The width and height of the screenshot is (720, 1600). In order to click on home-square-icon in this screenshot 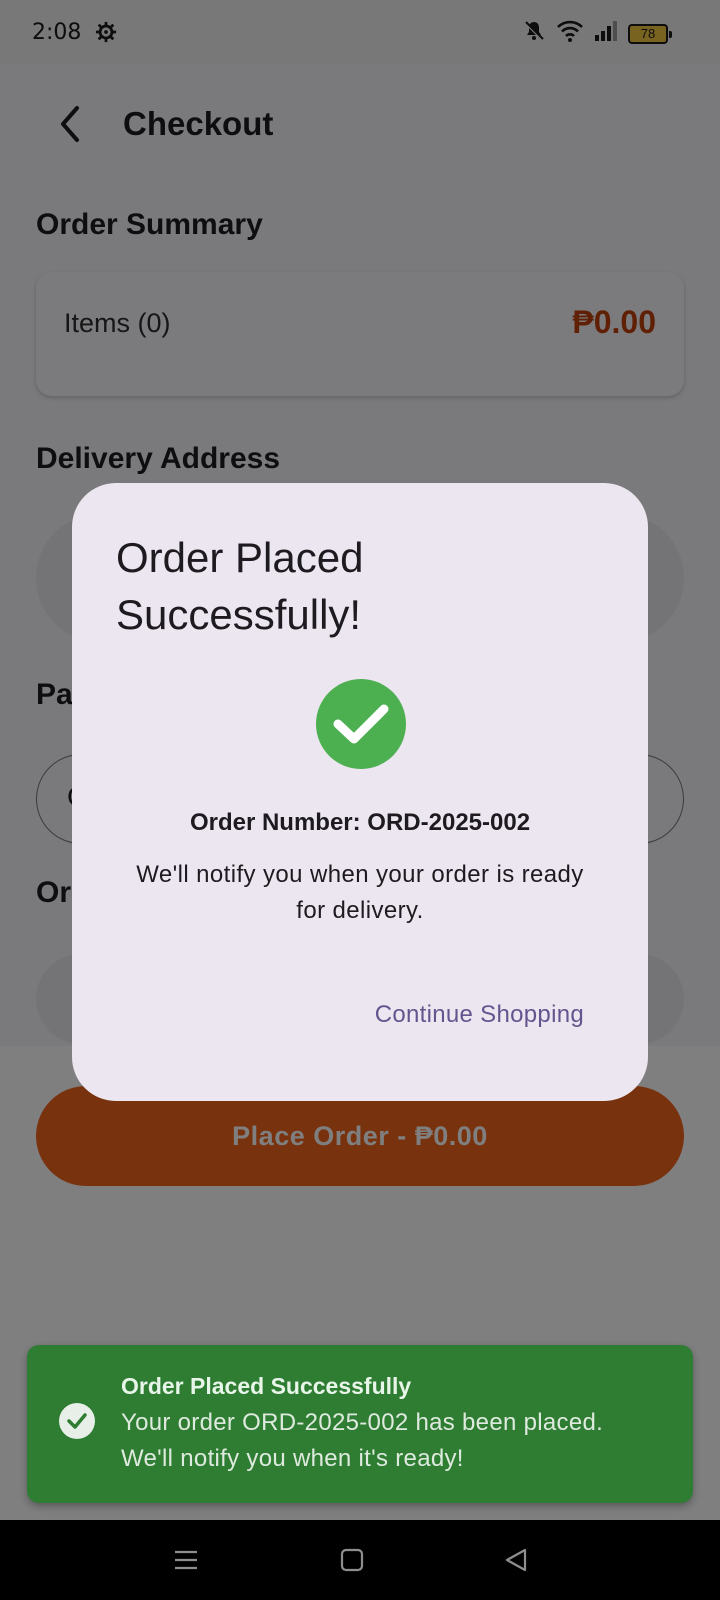, I will do `click(352, 1560)`.